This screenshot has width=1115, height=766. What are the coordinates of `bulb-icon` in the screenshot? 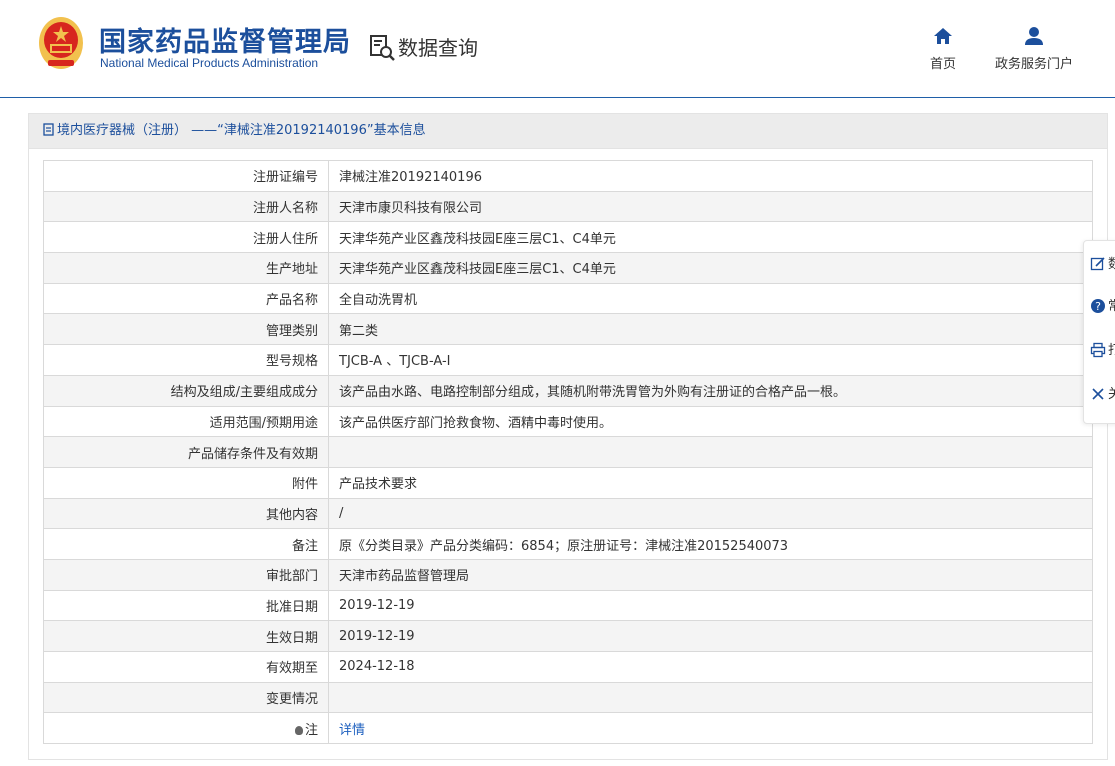 It's located at (298, 730).